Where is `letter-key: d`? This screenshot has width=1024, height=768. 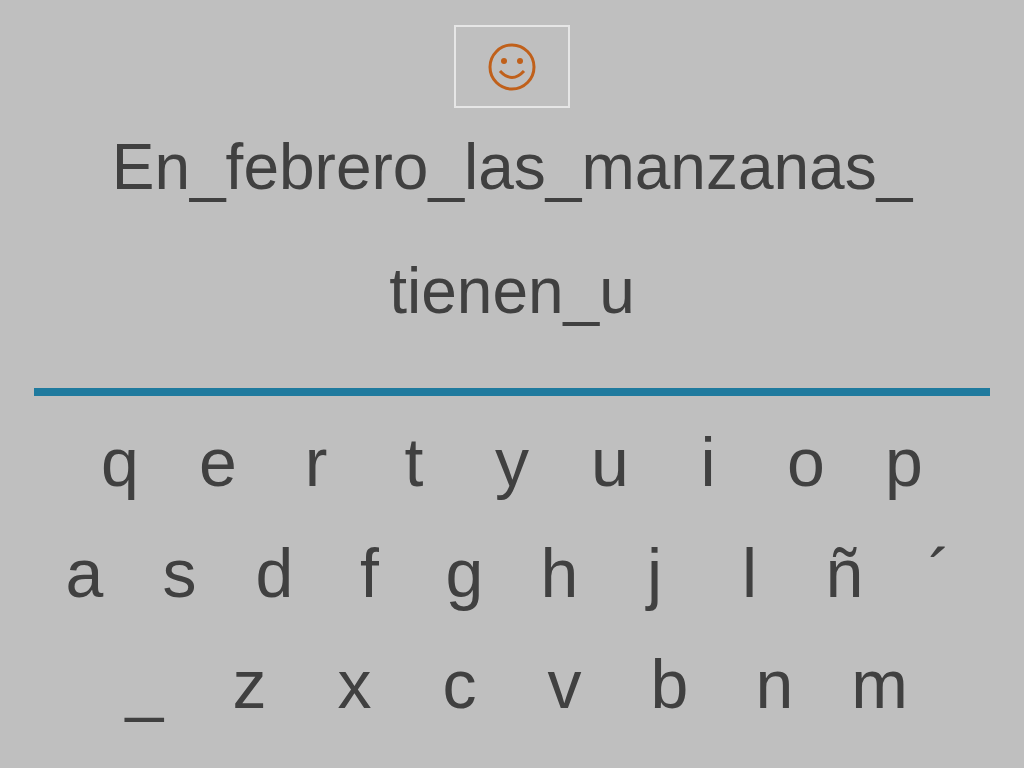 letter-key: d is located at coordinates (274, 572).